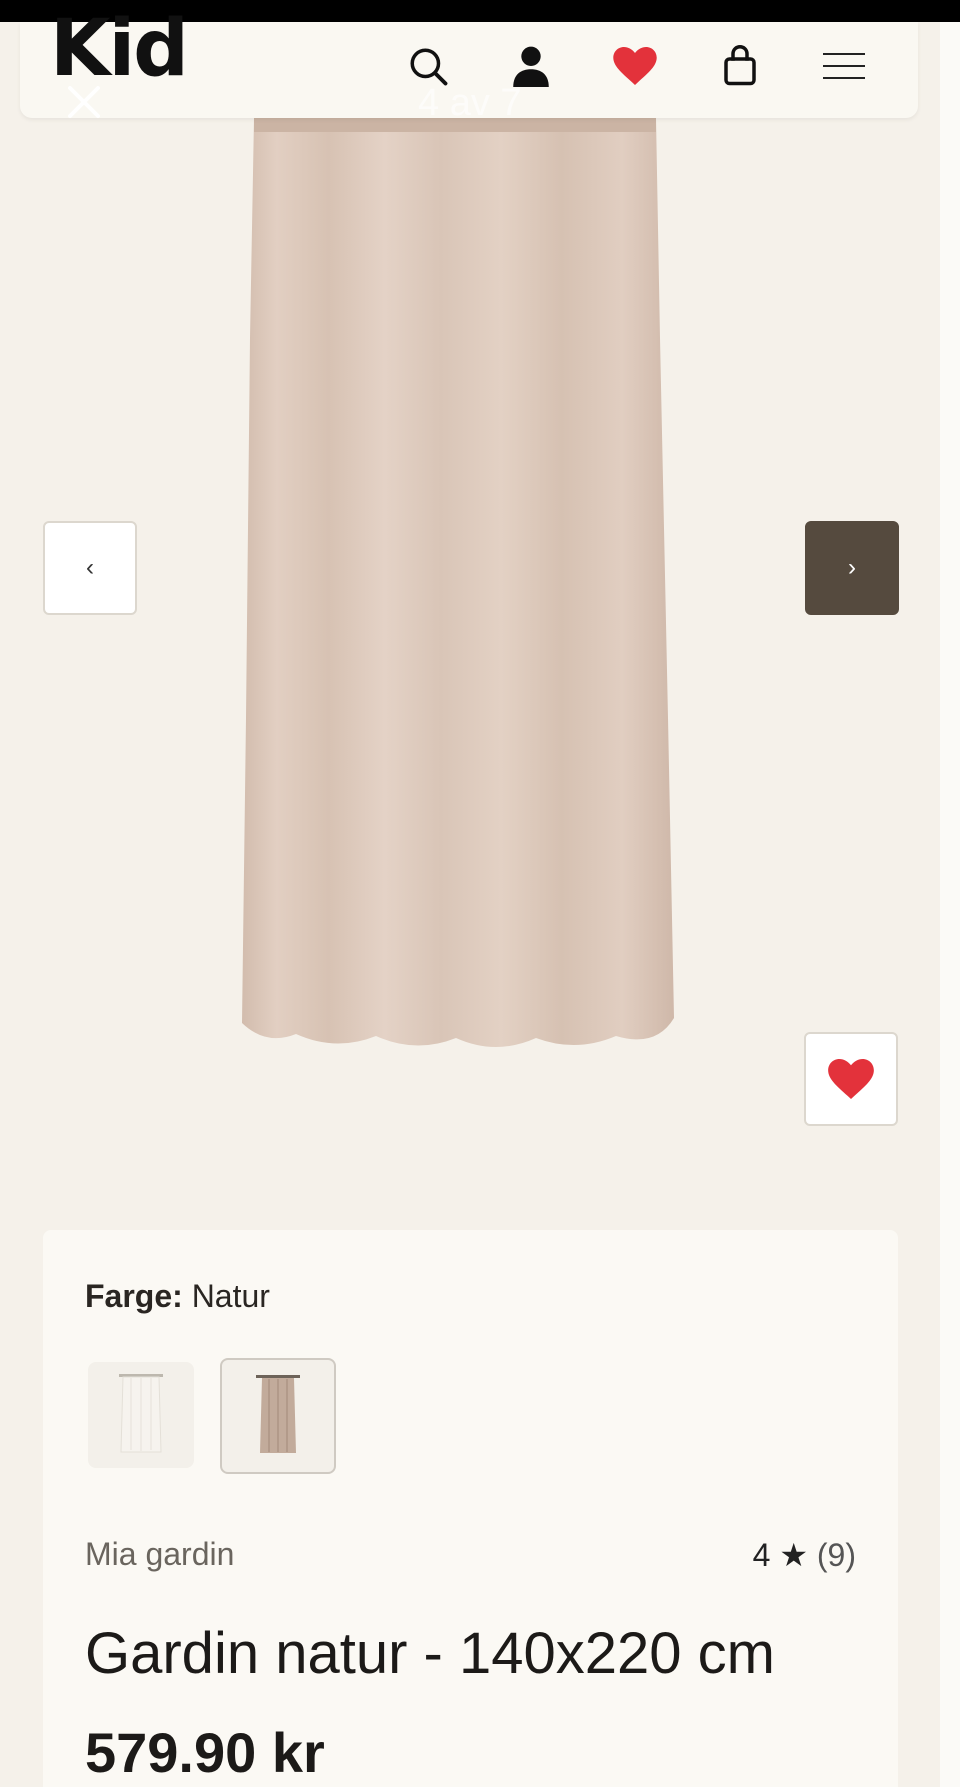 This screenshot has width=960, height=1787. I want to click on white-curtain-thumbnail, so click(141, 1413).